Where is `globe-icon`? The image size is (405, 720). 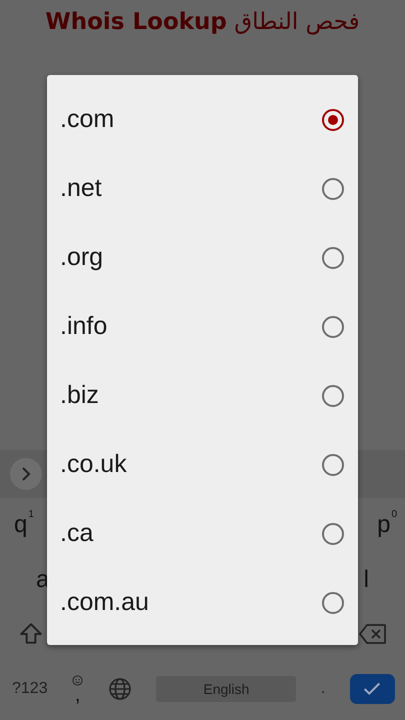 globe-icon is located at coordinates (120, 688).